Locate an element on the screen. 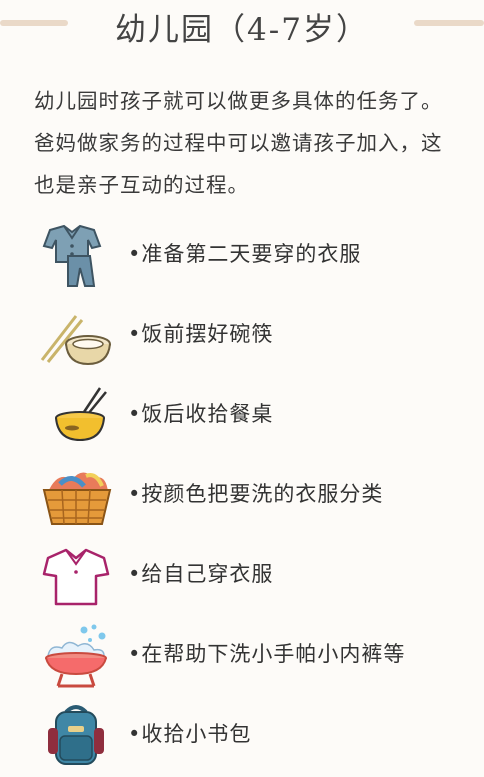 The height and width of the screenshot is (777, 484). item-label: •准备第二天要穿的衣服 is located at coordinates (245, 254).